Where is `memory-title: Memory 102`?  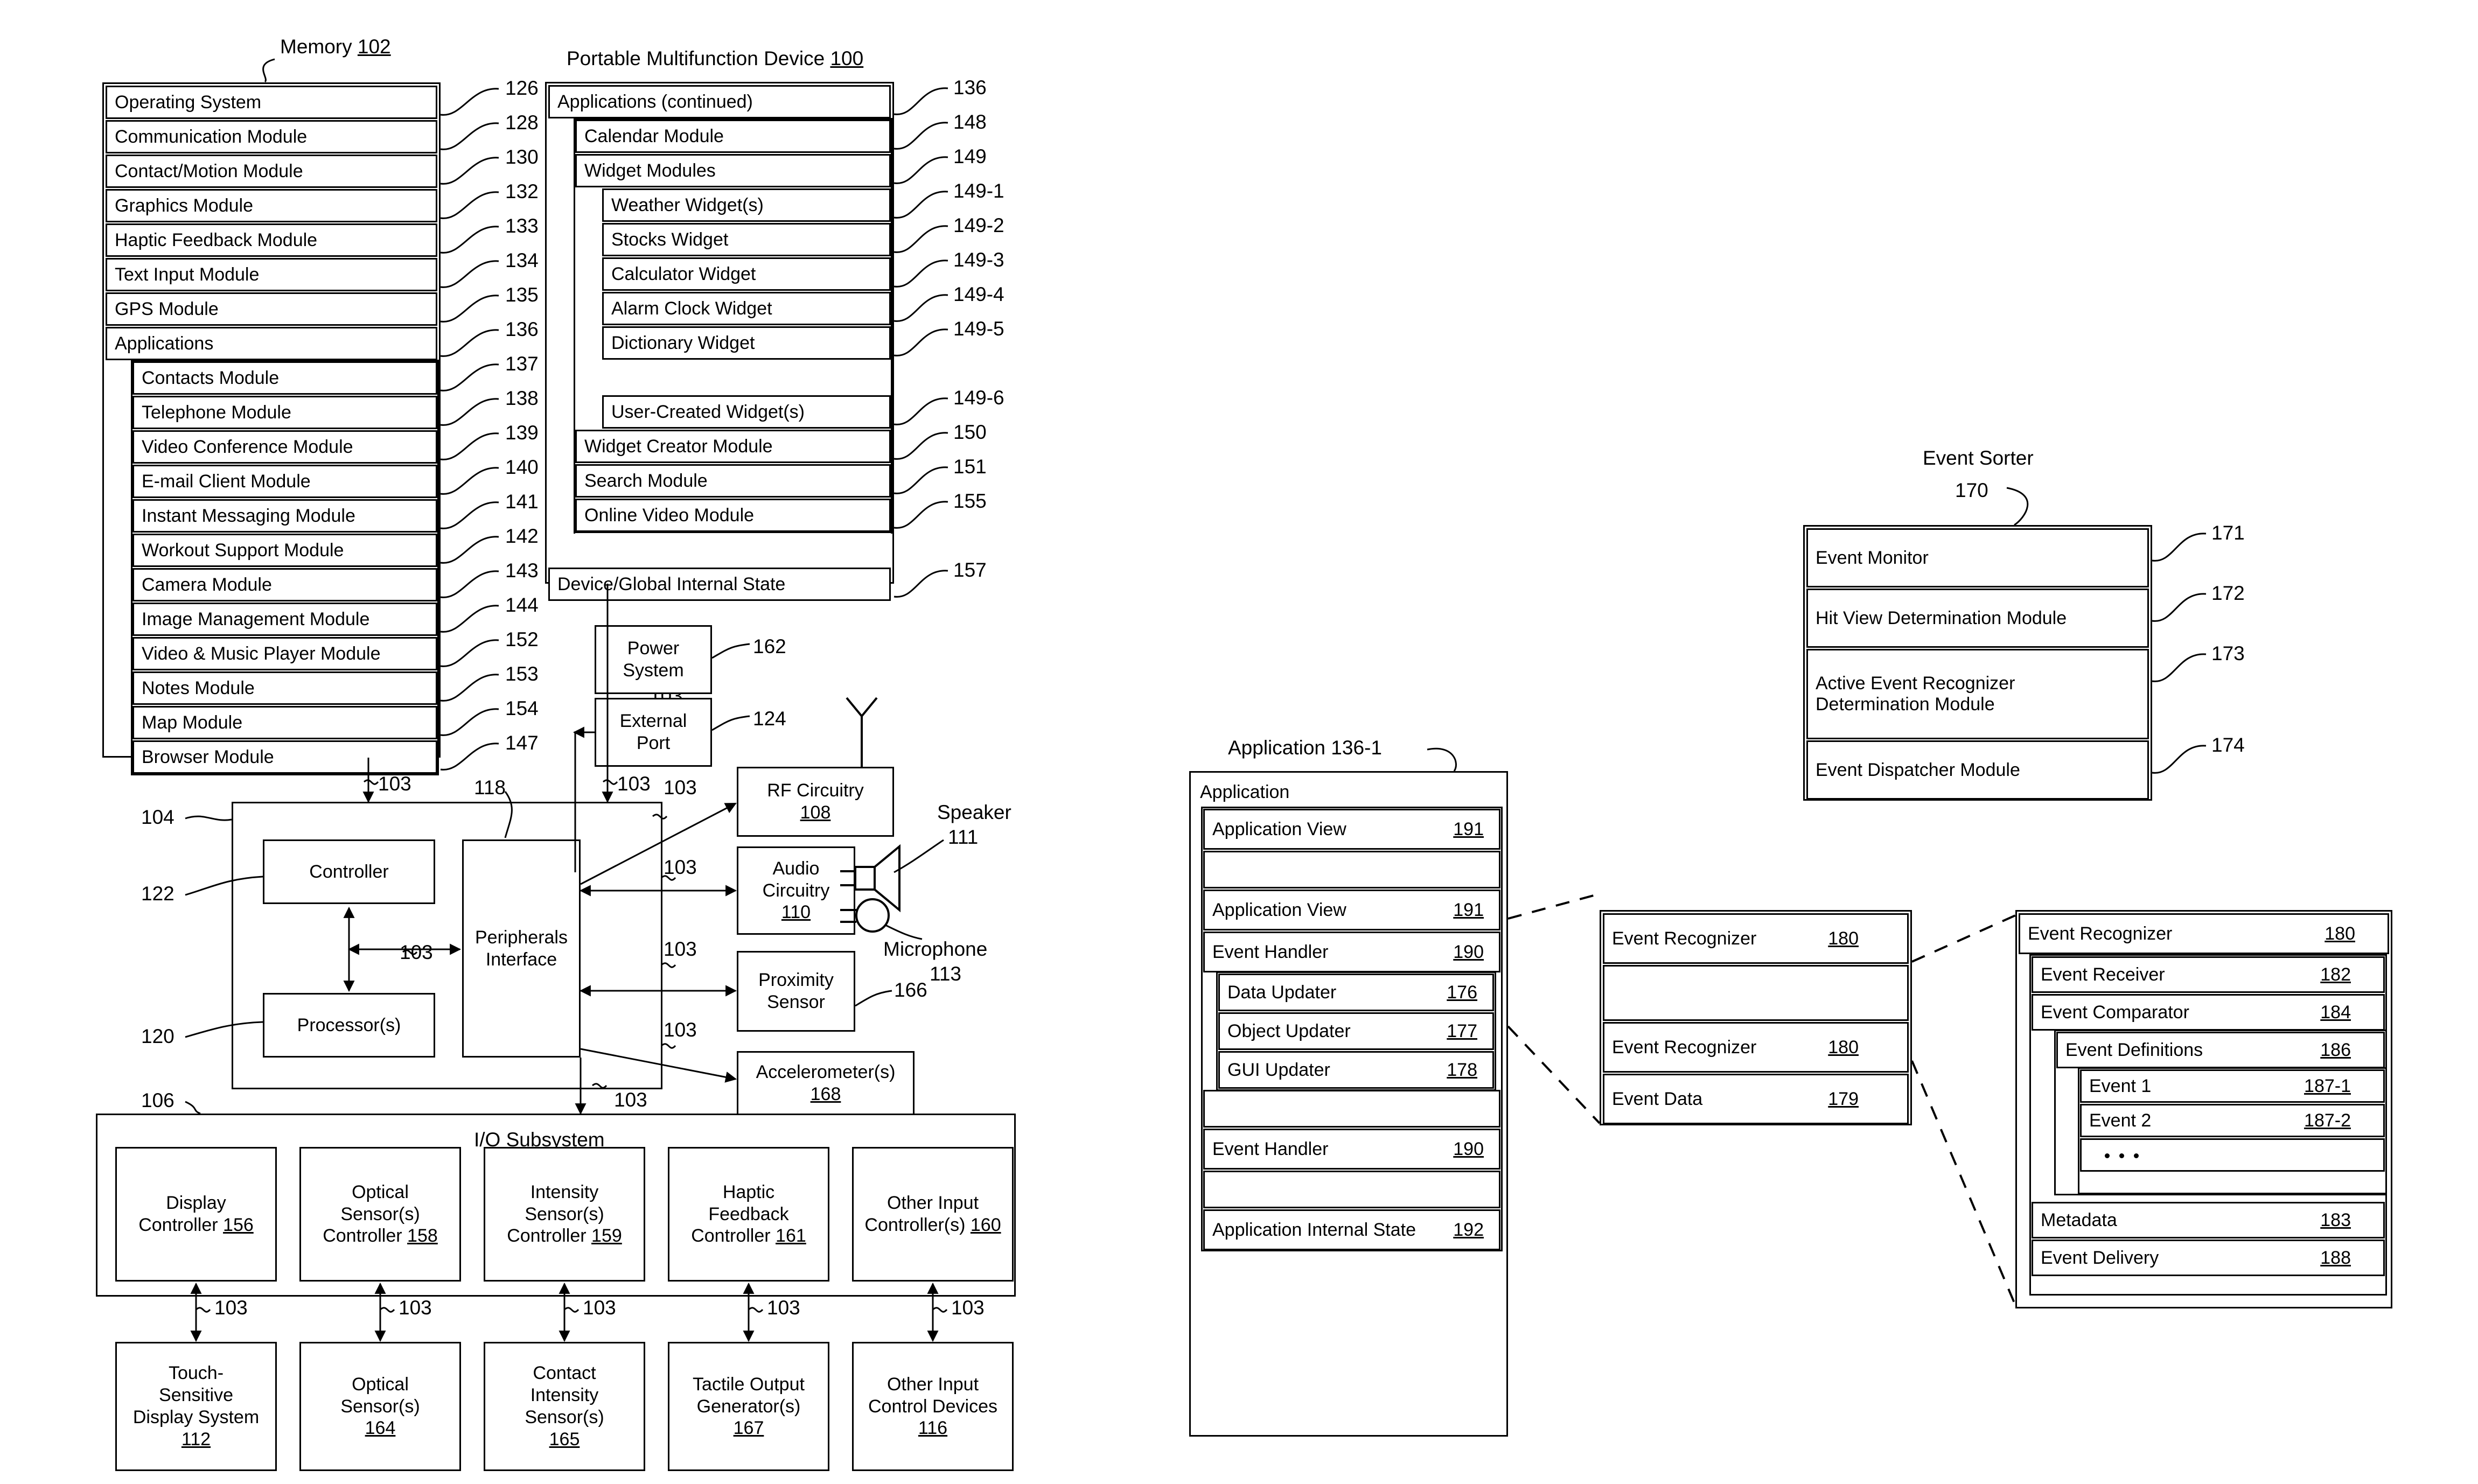 memory-title: Memory 102 is located at coordinates (335, 47).